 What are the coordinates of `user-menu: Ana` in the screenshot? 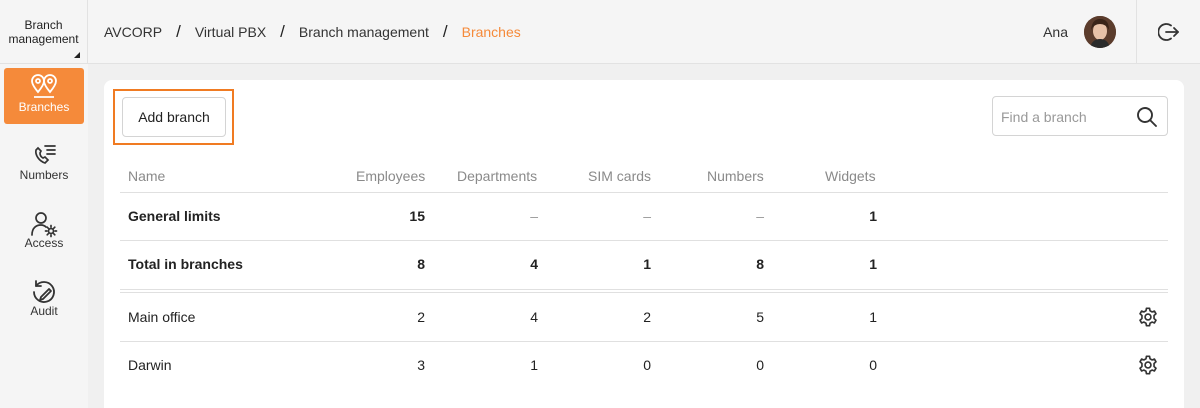 It's located at (1079, 32).